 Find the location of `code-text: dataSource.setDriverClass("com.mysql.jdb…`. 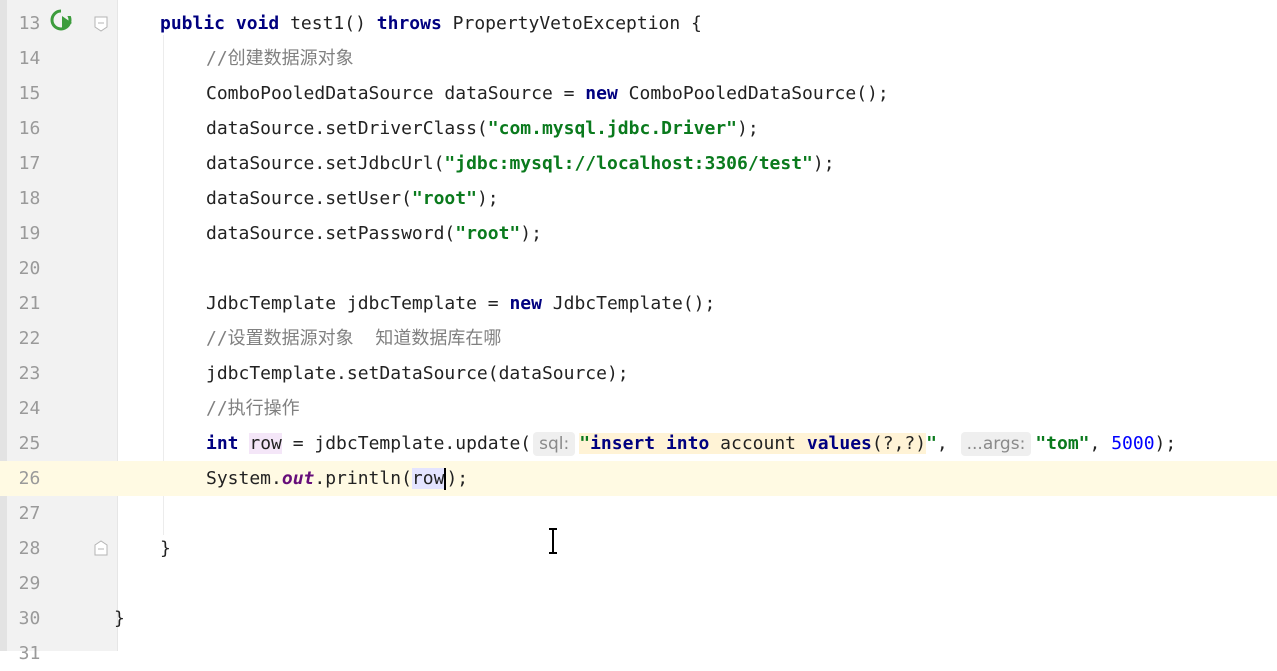

code-text: dataSource.setDriverClass("com.mysql.jdb… is located at coordinates (482, 128).